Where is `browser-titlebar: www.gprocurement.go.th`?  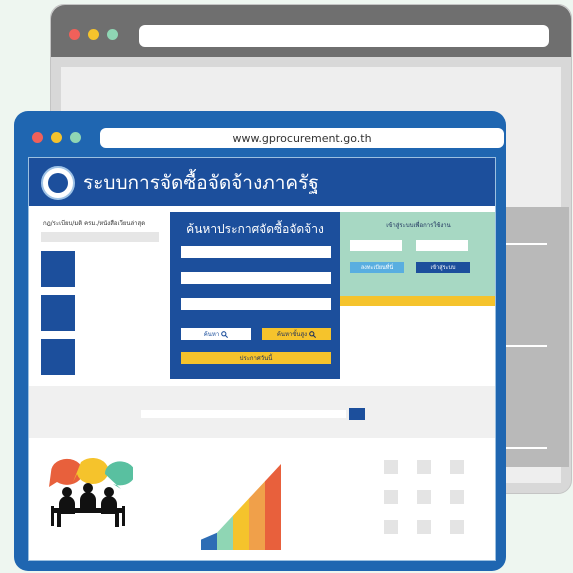
browser-titlebar: www.gprocurement.go.th is located at coordinates (260, 136).